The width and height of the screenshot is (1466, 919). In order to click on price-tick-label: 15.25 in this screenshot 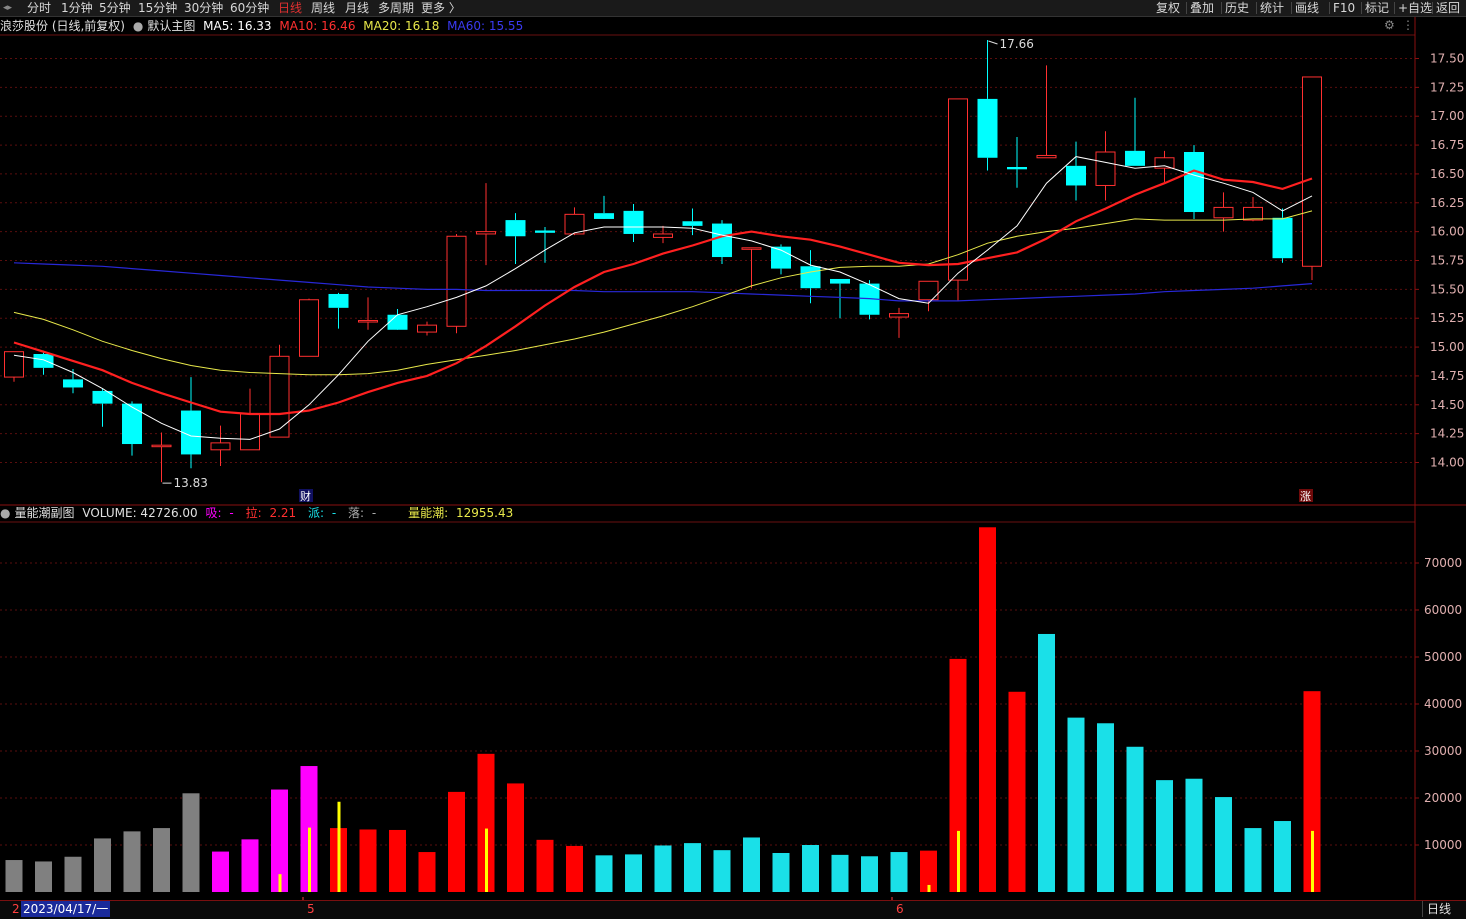, I will do `click(1447, 318)`.